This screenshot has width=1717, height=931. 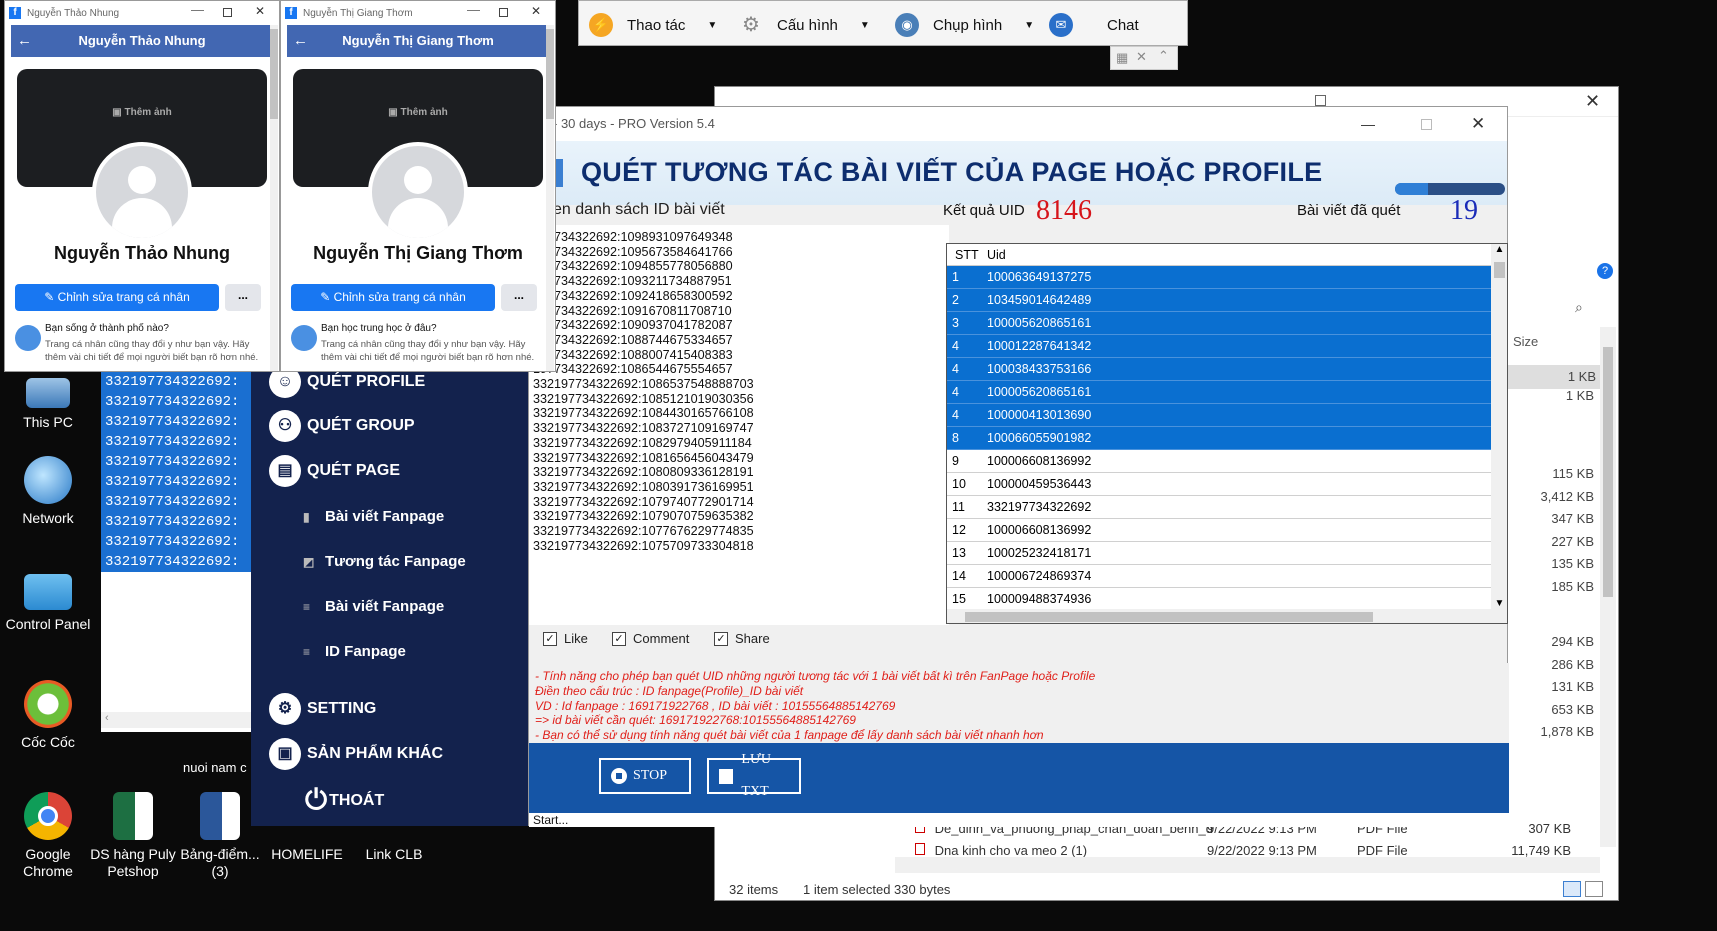 I want to click on explorer-search-icon: ⌕, so click(x=1579, y=307).